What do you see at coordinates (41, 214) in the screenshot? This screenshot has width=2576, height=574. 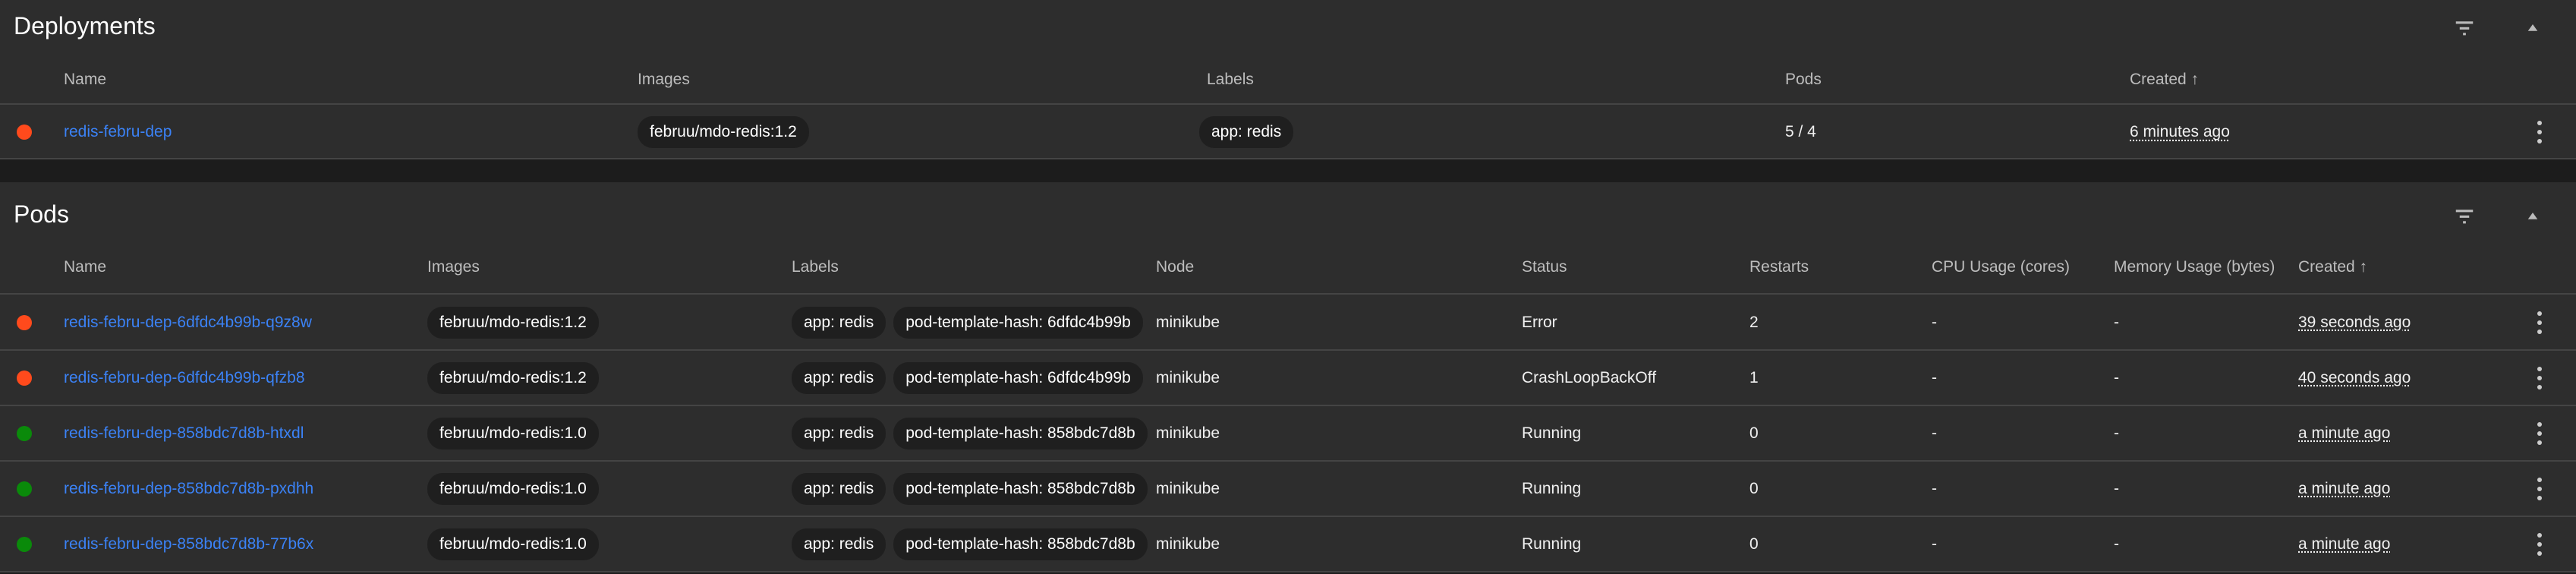 I see `pods-title: Pods` at bounding box center [41, 214].